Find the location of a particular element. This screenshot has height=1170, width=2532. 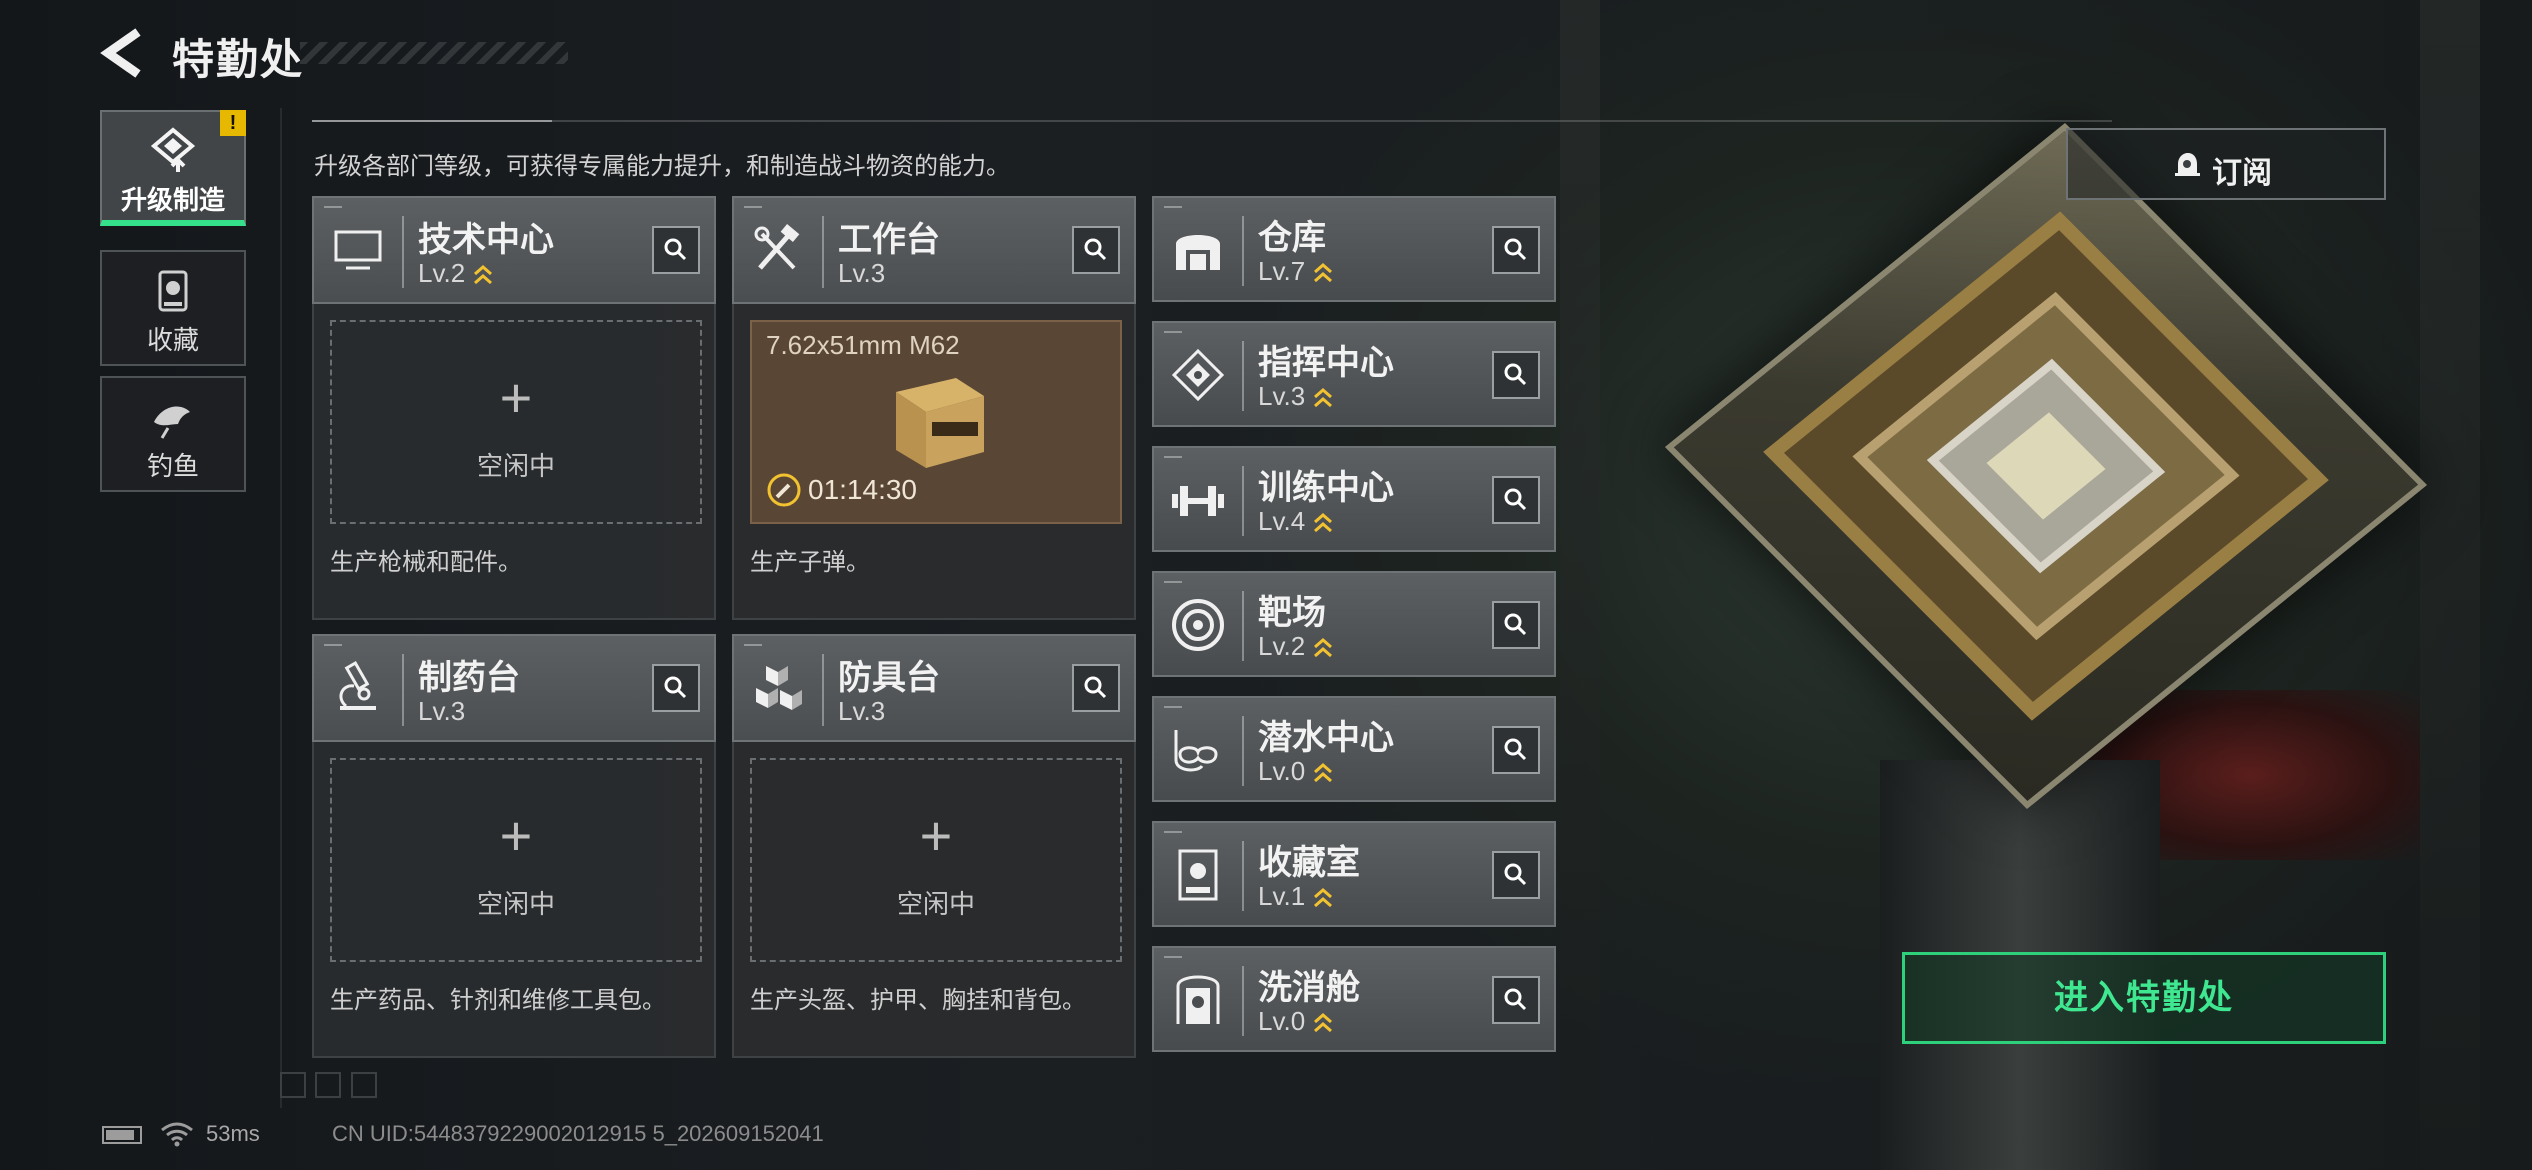

level-text: Lv.0 is located at coordinates (1282, 771).